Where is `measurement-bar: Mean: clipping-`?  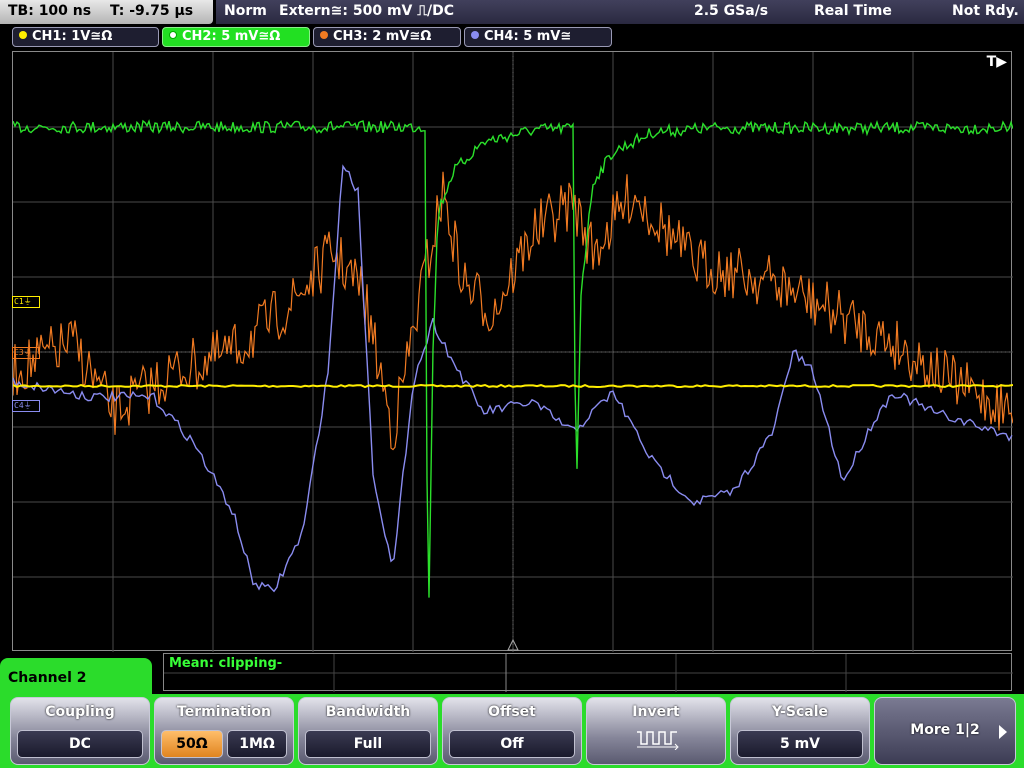
measurement-bar: Mean: clipping- is located at coordinates (588, 672).